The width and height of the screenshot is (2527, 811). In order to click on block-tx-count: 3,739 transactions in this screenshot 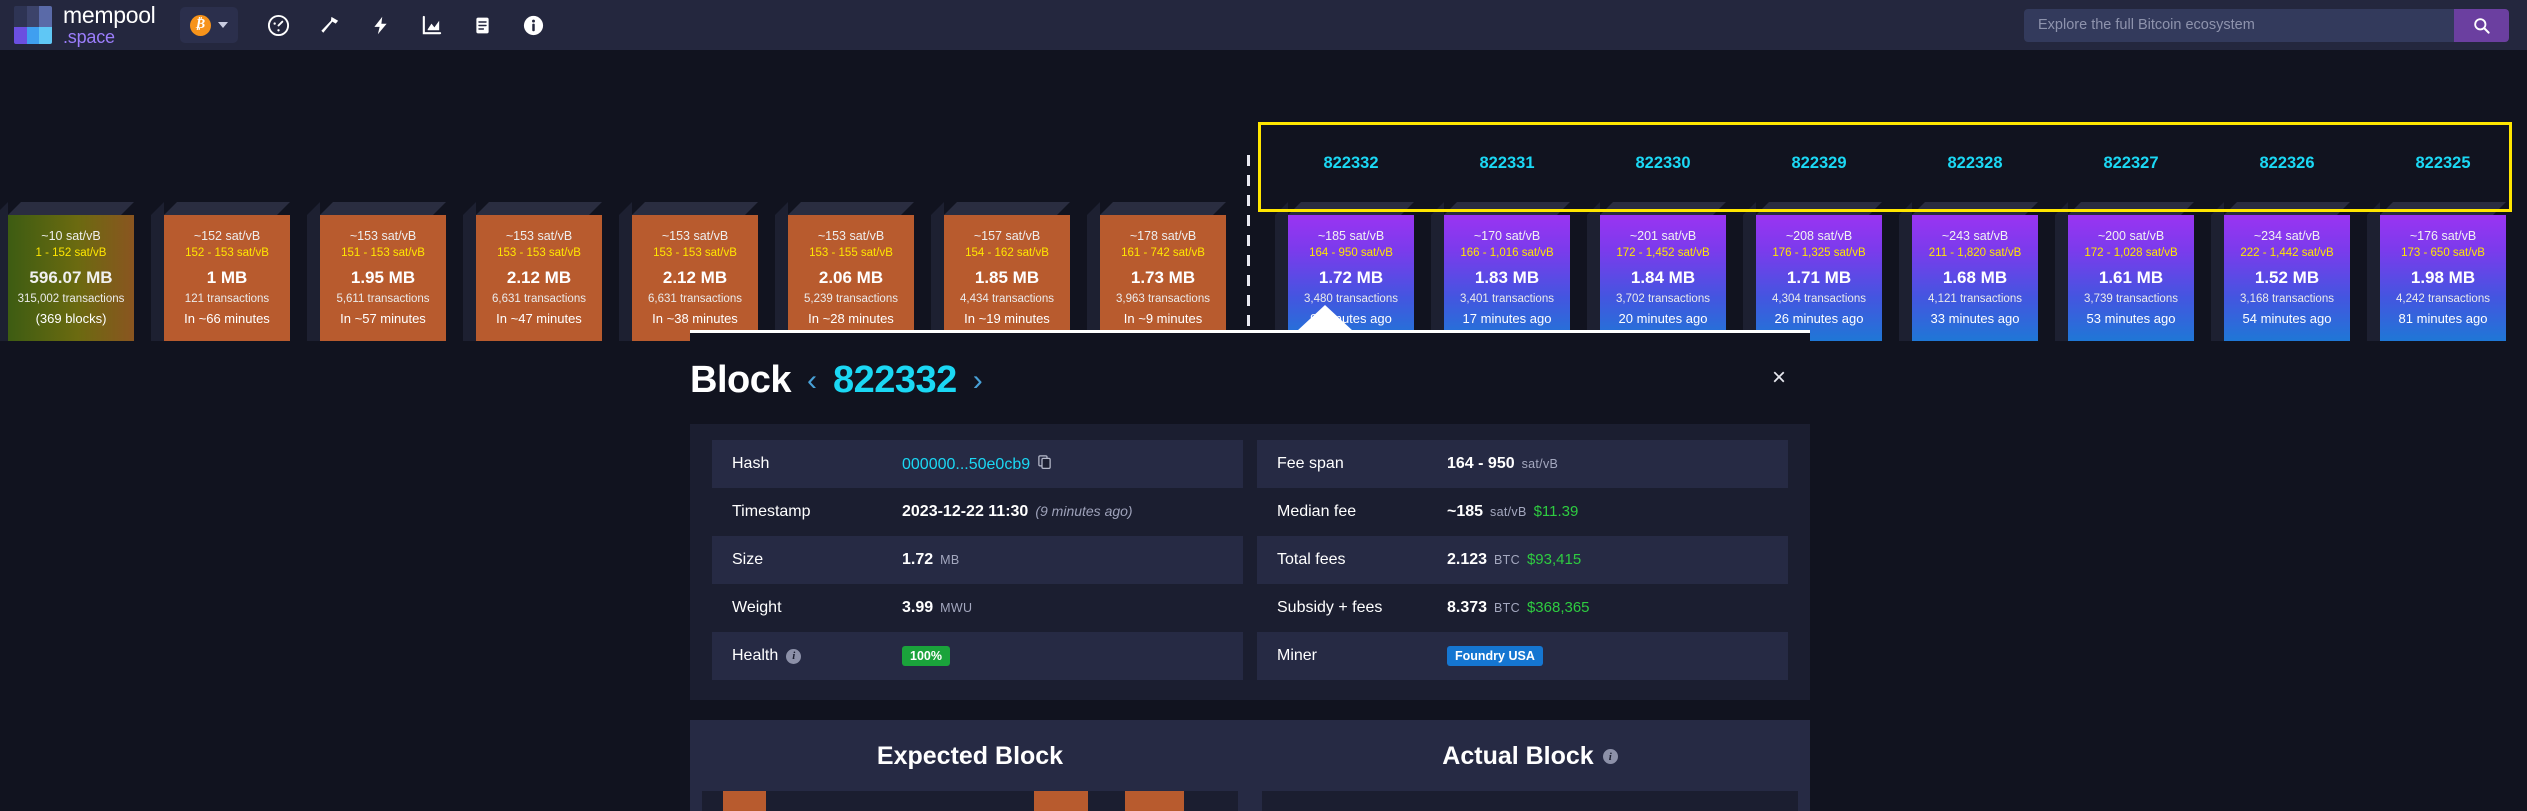, I will do `click(2131, 299)`.